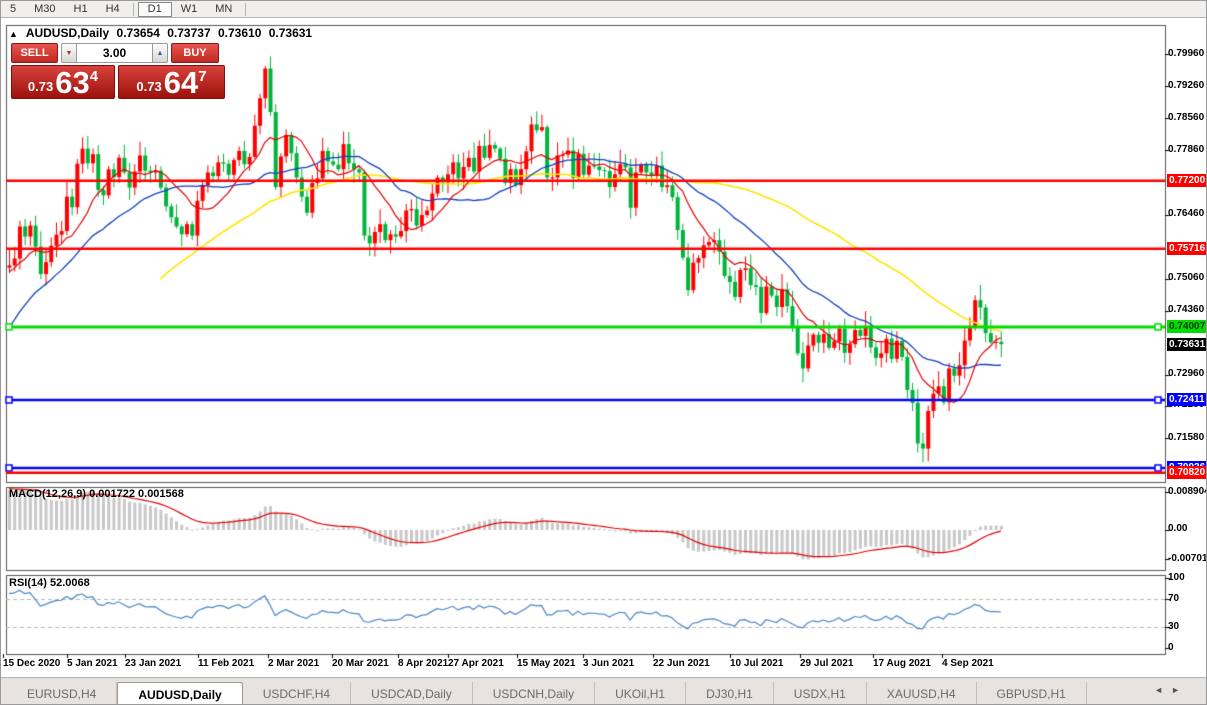  Describe the element at coordinates (290, 33) in the screenshot. I see `ohlc-close: 0.73631` at that location.